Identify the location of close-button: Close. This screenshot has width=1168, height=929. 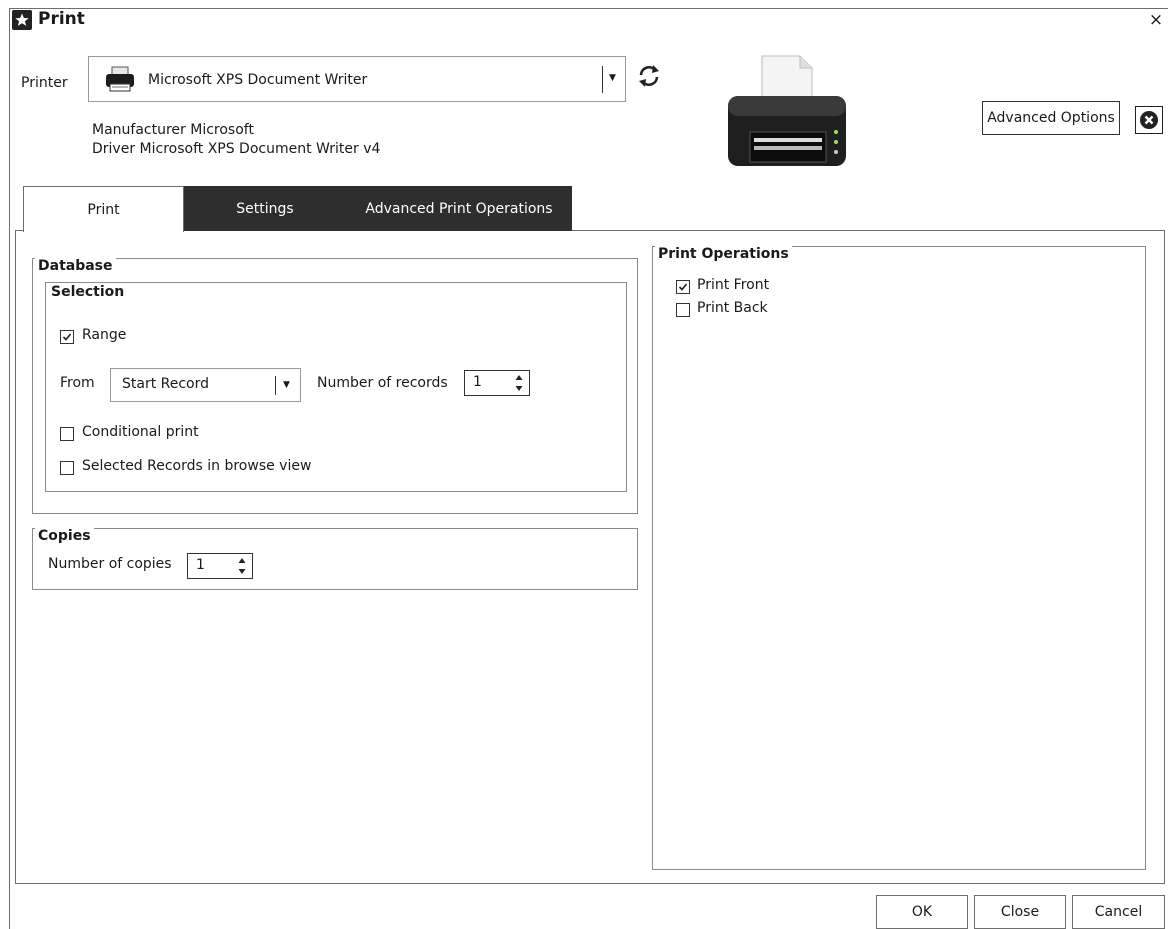
(1020, 912).